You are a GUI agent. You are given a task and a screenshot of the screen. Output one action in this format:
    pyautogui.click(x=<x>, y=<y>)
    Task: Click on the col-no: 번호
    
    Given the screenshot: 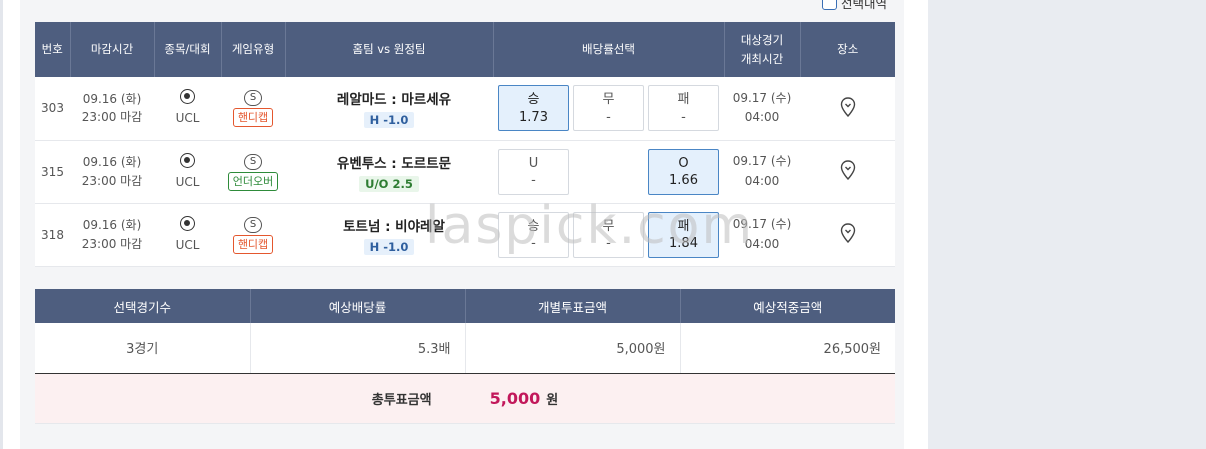 What is the action you would take?
    pyautogui.click(x=53, y=49)
    